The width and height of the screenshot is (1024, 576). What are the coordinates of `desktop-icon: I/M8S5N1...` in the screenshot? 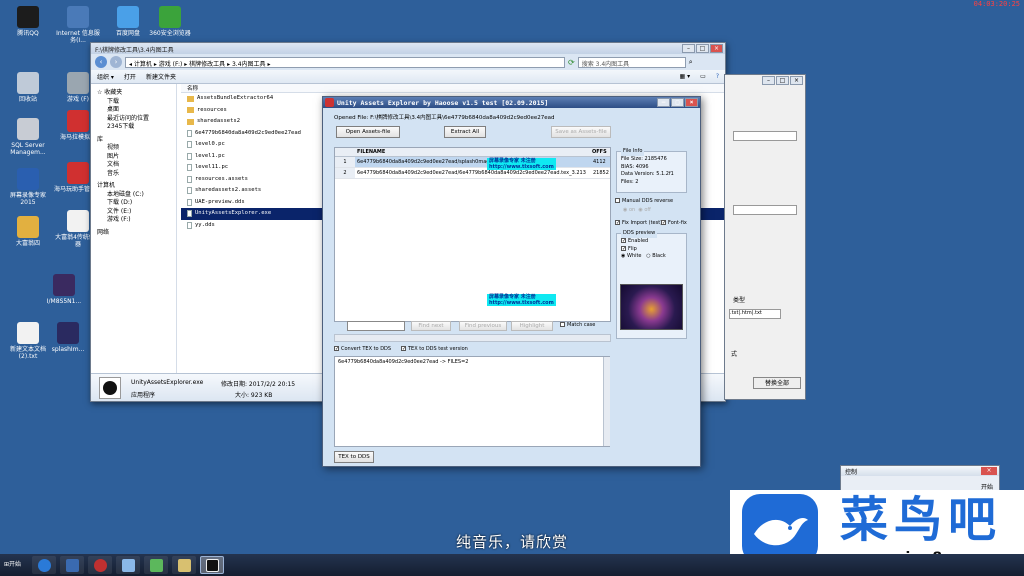 It's located at (64, 289).